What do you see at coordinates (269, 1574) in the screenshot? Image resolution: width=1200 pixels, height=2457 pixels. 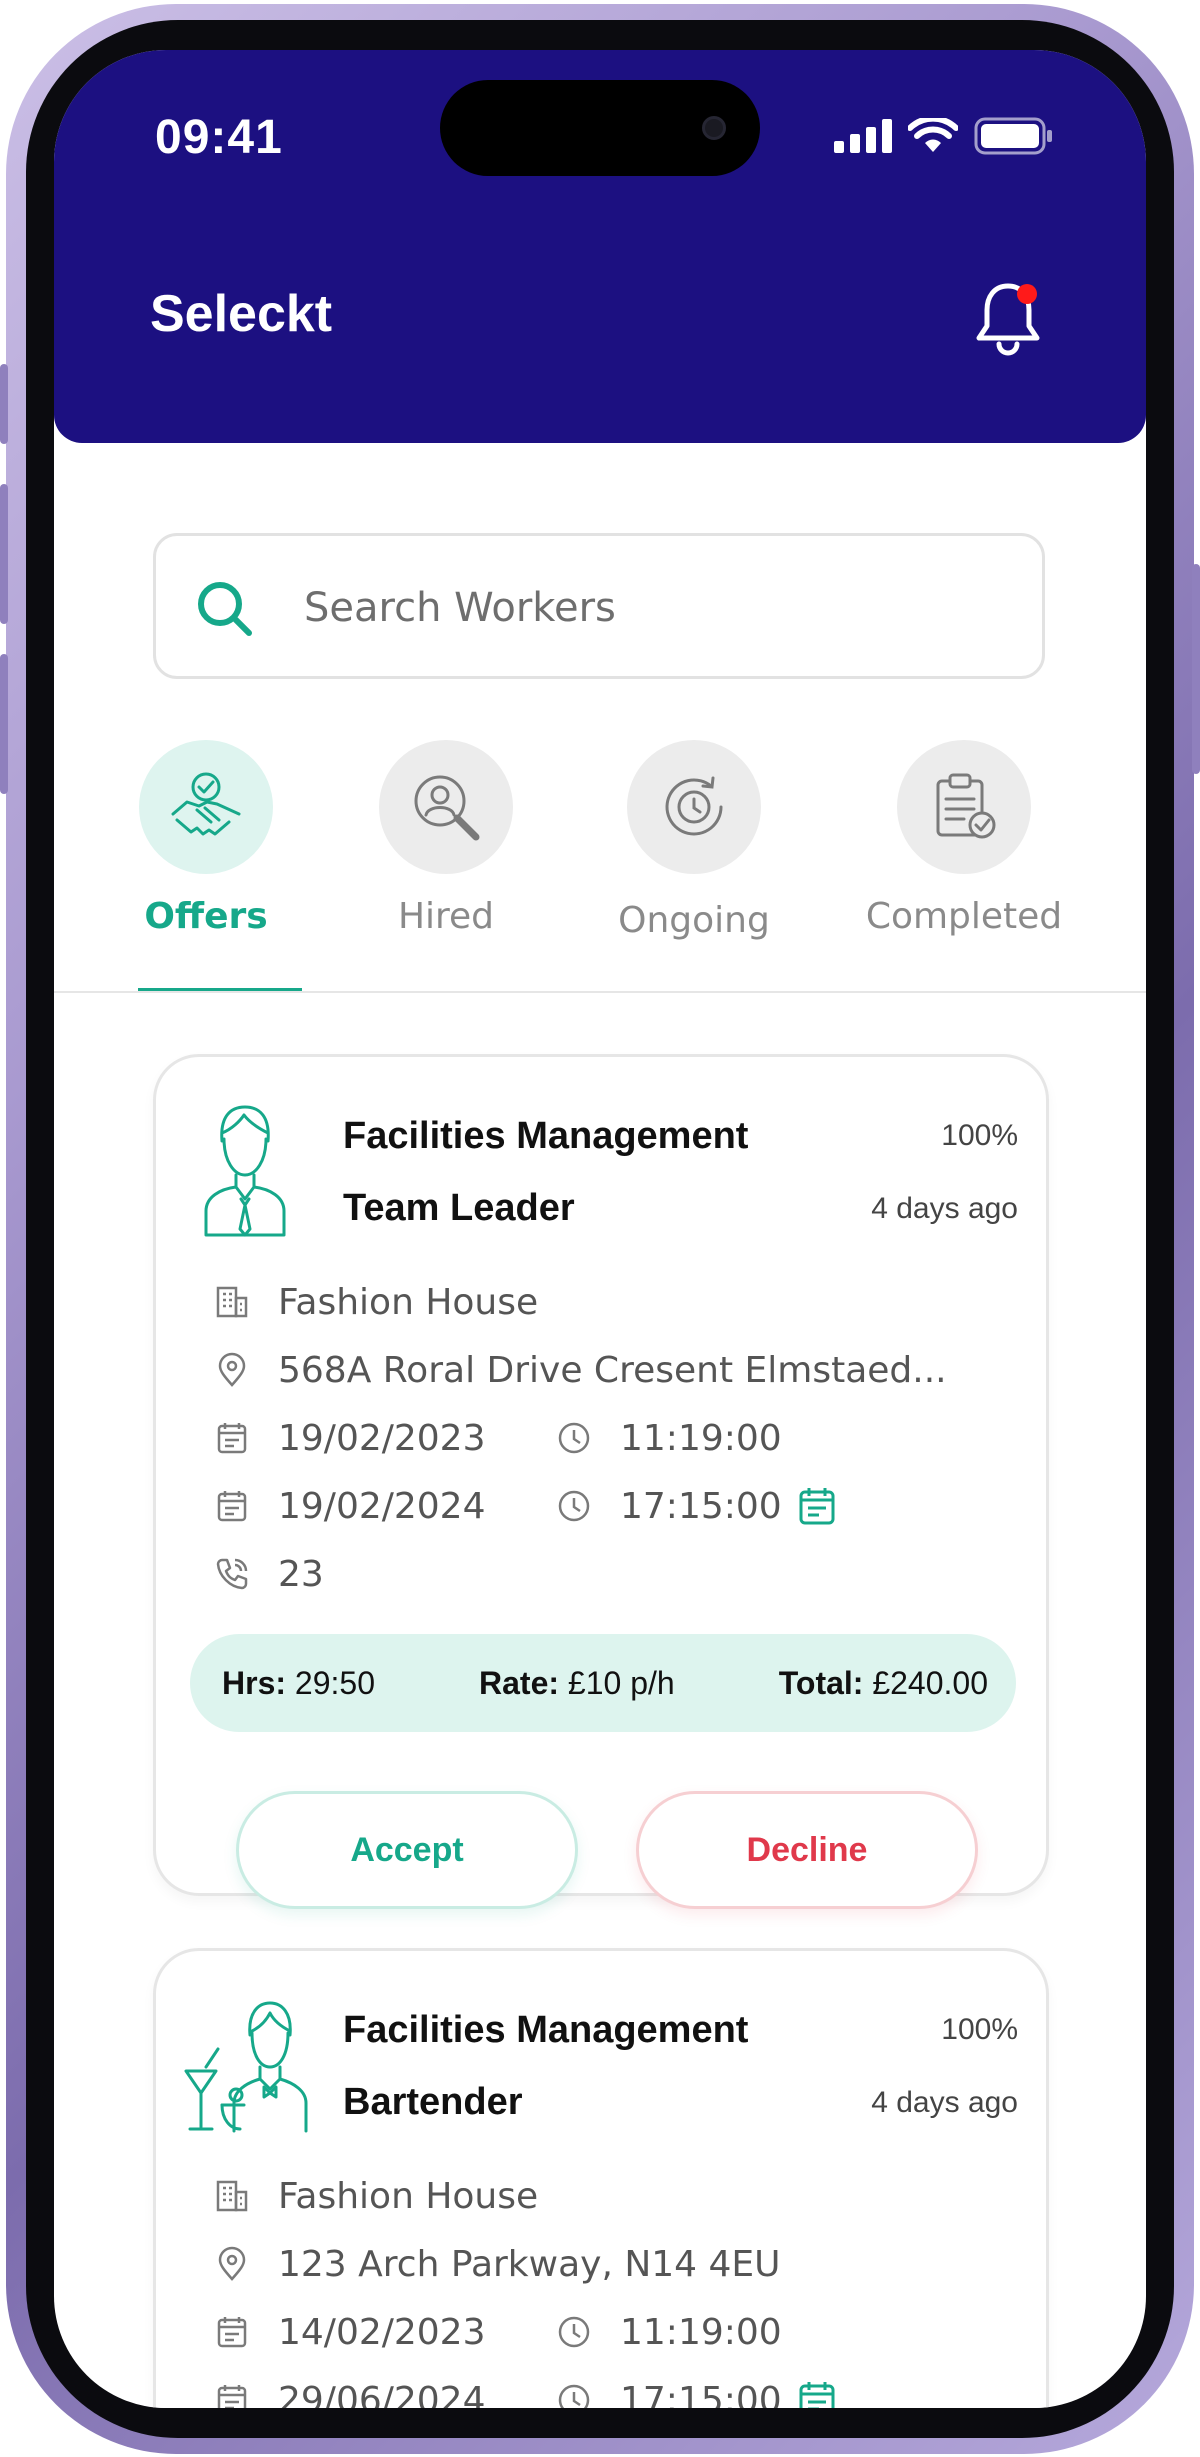 I see `phone-row: 23` at bounding box center [269, 1574].